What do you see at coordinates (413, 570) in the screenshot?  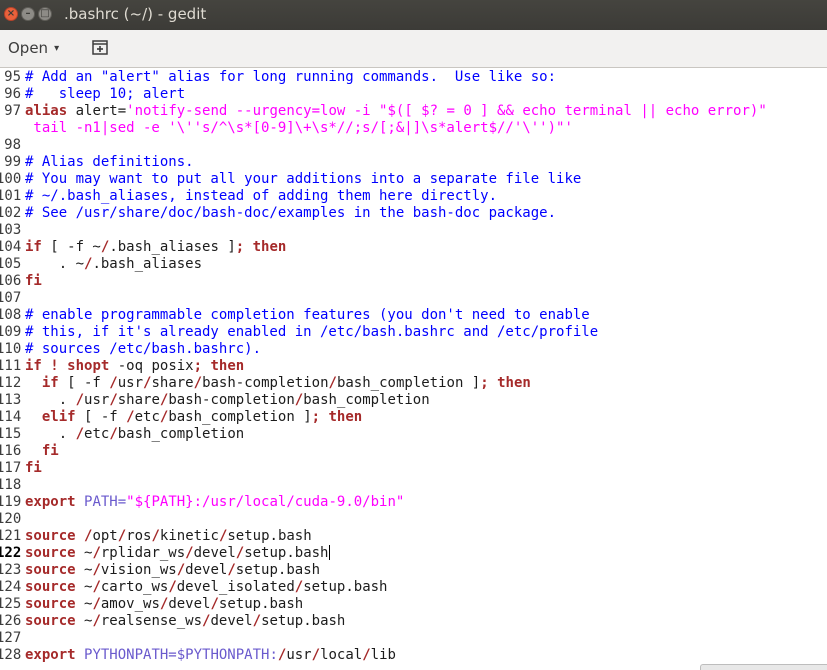 I see `code-line: 123 source ~/vision_ws/devel/setup.bash` at bounding box center [413, 570].